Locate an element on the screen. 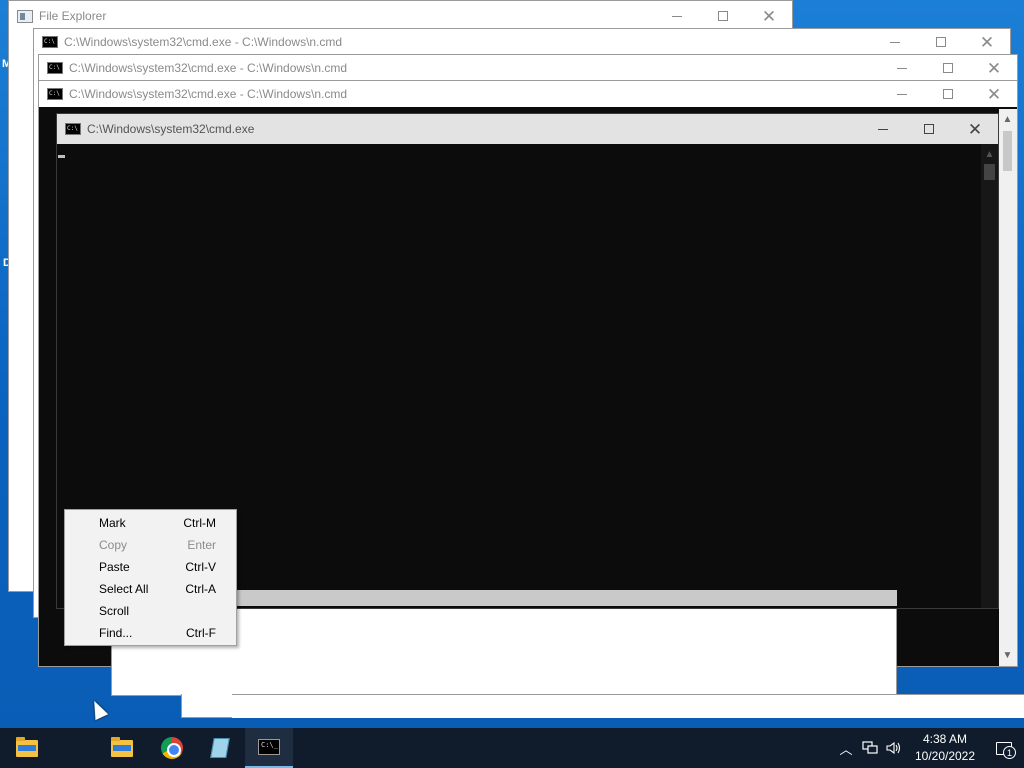  taskbar-cmd-button: C:\_ is located at coordinates (269, 748).